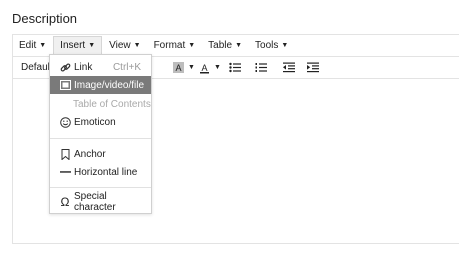 The height and width of the screenshot is (258, 471). What do you see at coordinates (120, 45) in the screenshot?
I see `menu-view-label: View` at bounding box center [120, 45].